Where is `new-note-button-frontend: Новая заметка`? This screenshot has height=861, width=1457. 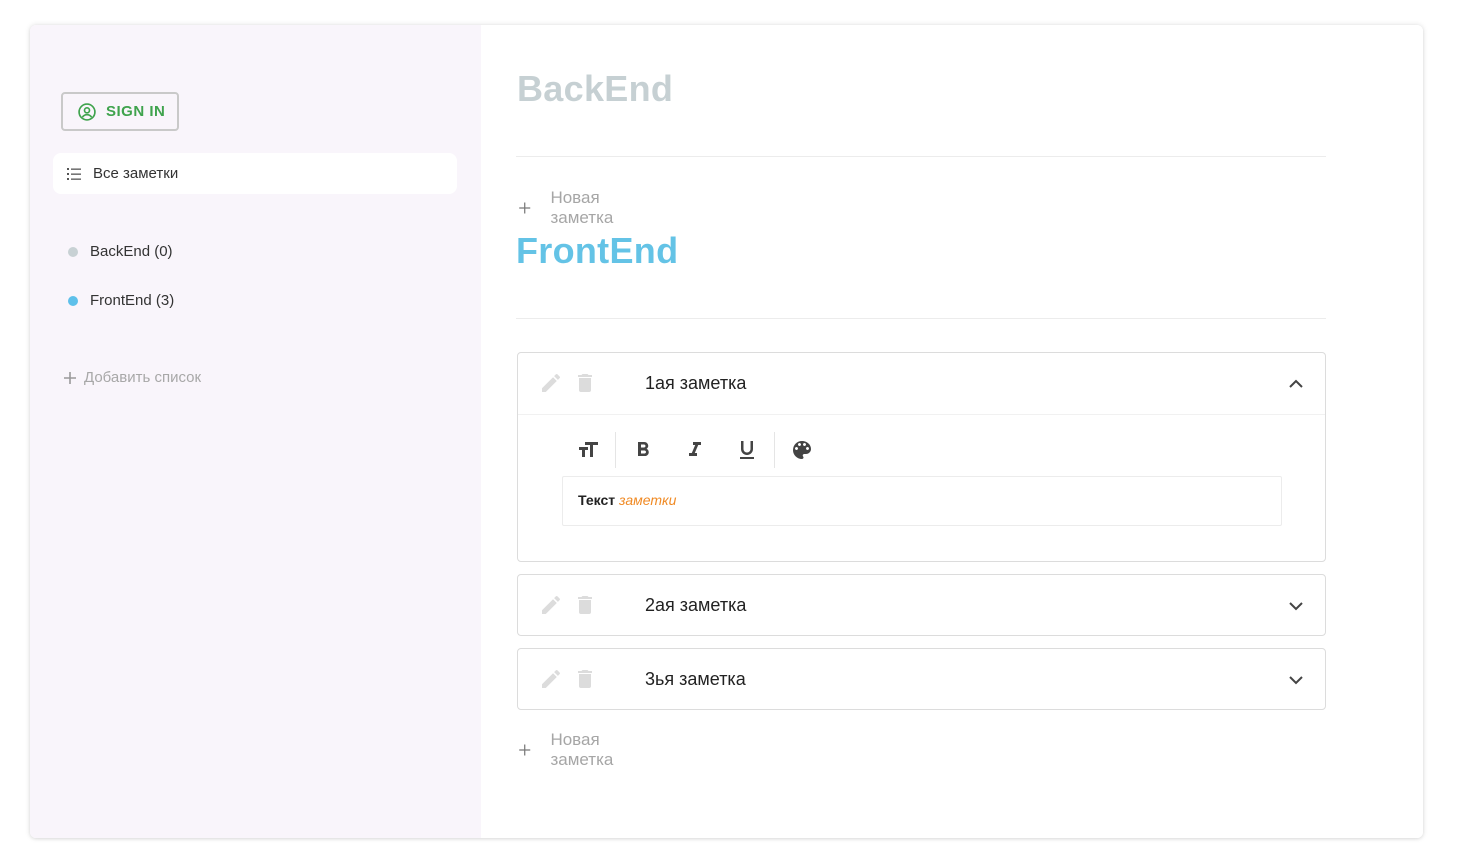
new-note-button-frontend: Новая заметка is located at coordinates (570, 750).